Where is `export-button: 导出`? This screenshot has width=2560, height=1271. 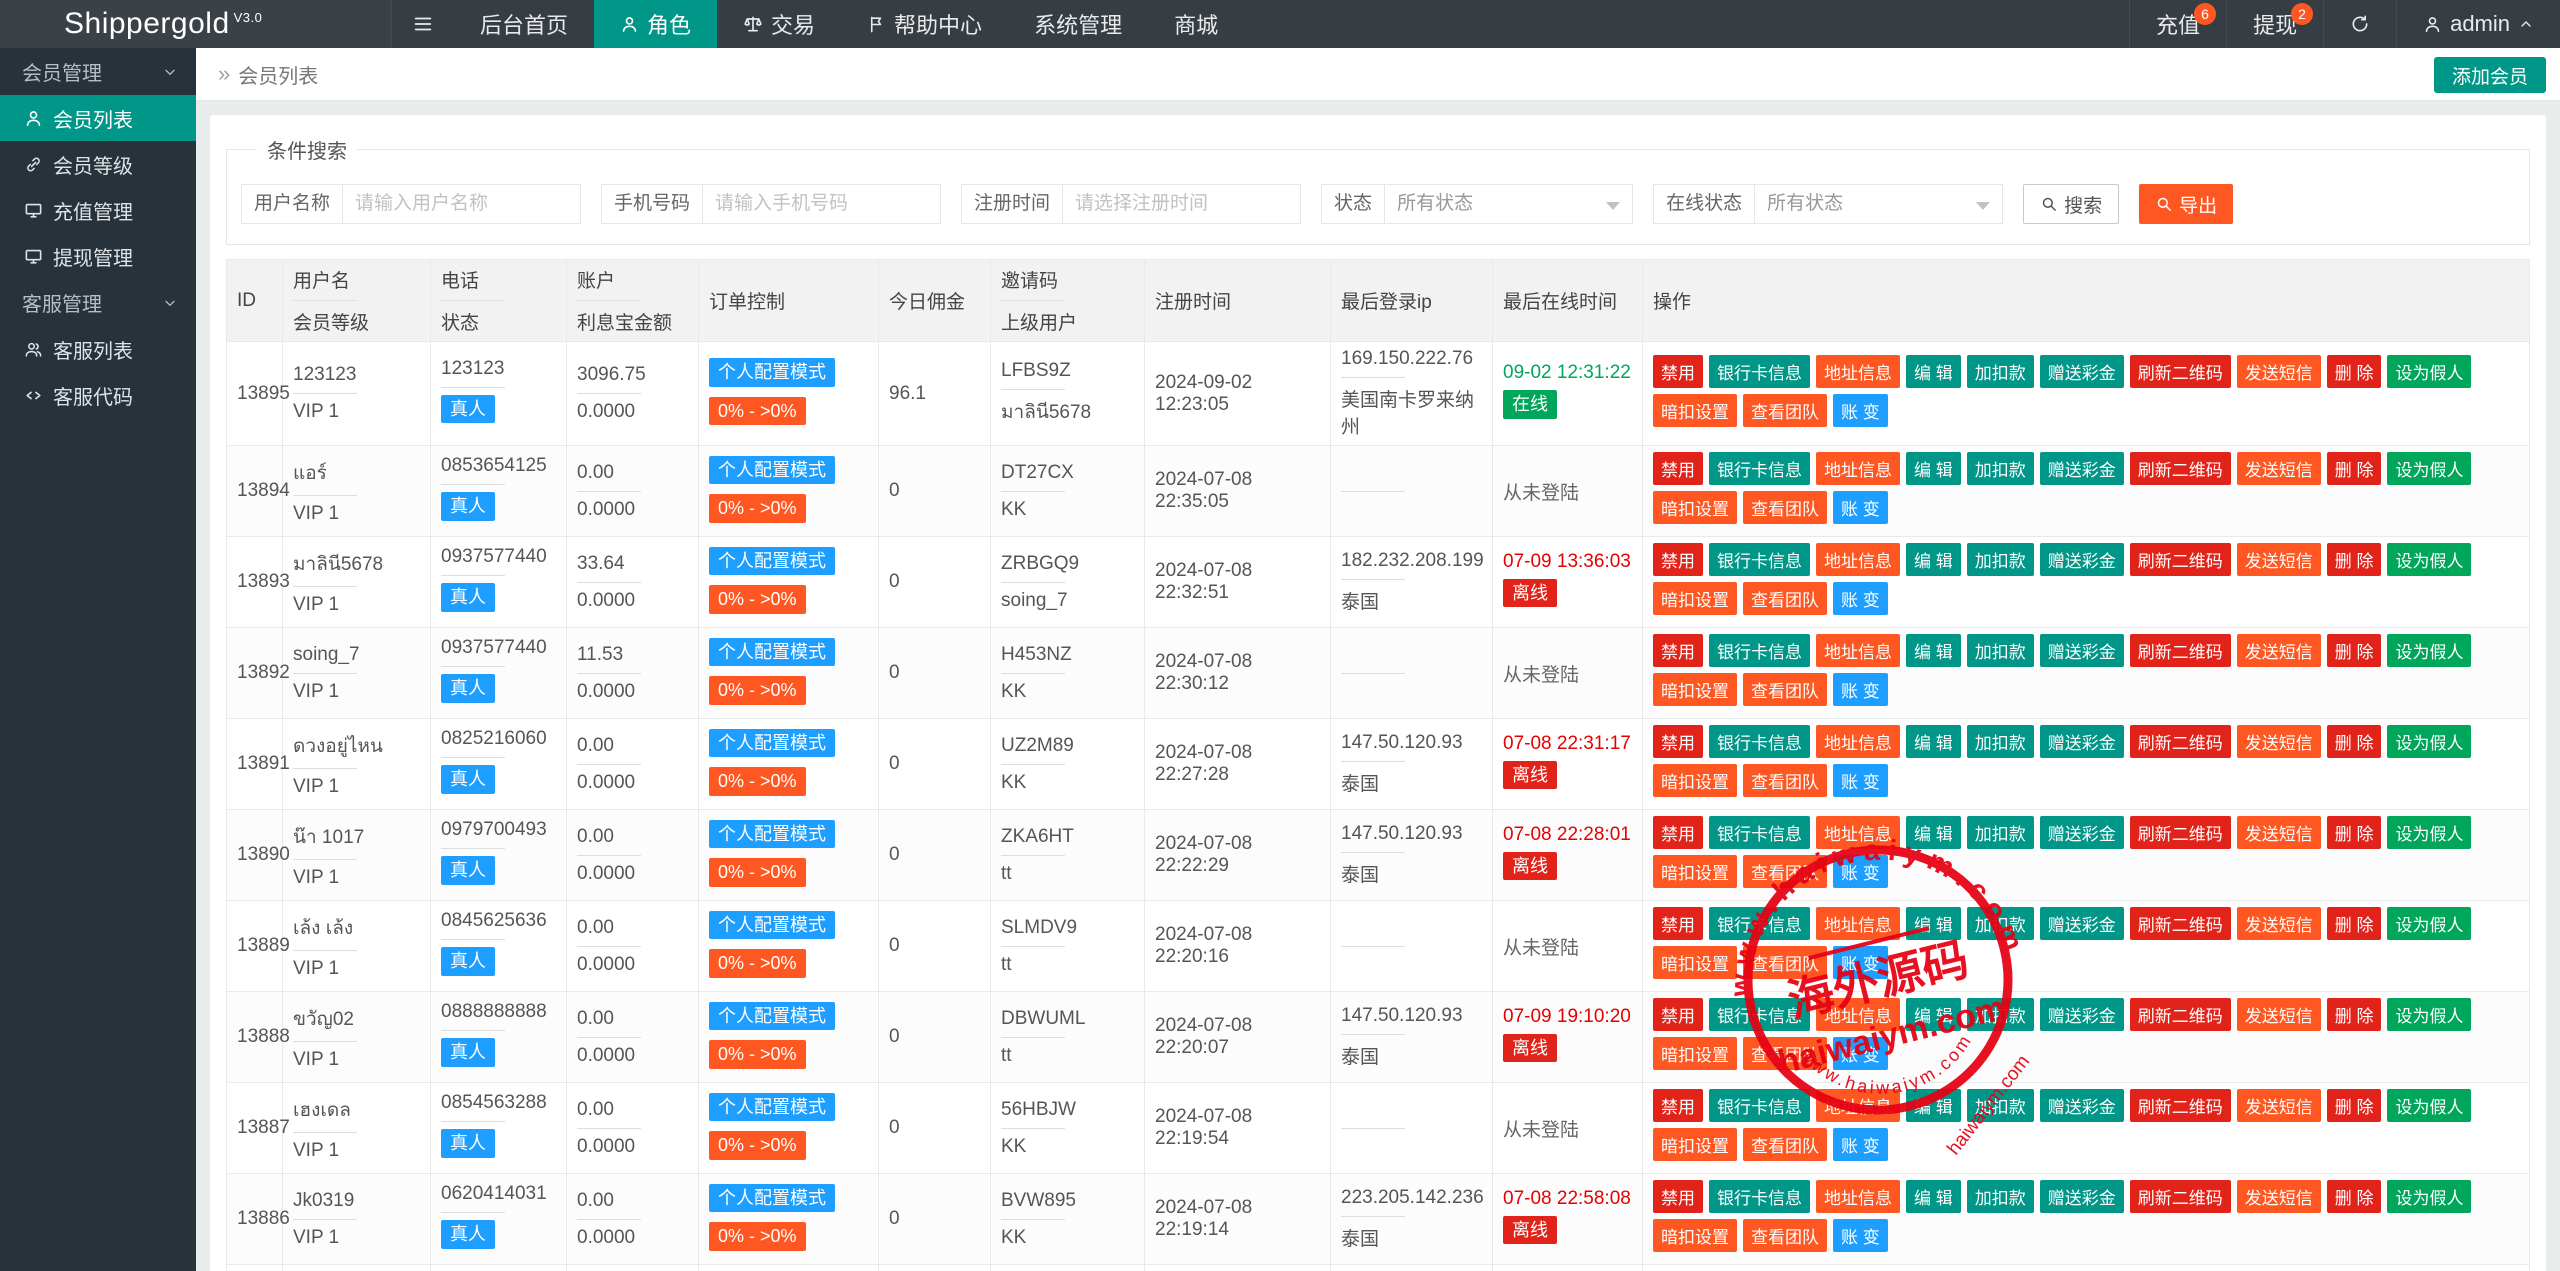 export-button: 导出 is located at coordinates (2186, 204).